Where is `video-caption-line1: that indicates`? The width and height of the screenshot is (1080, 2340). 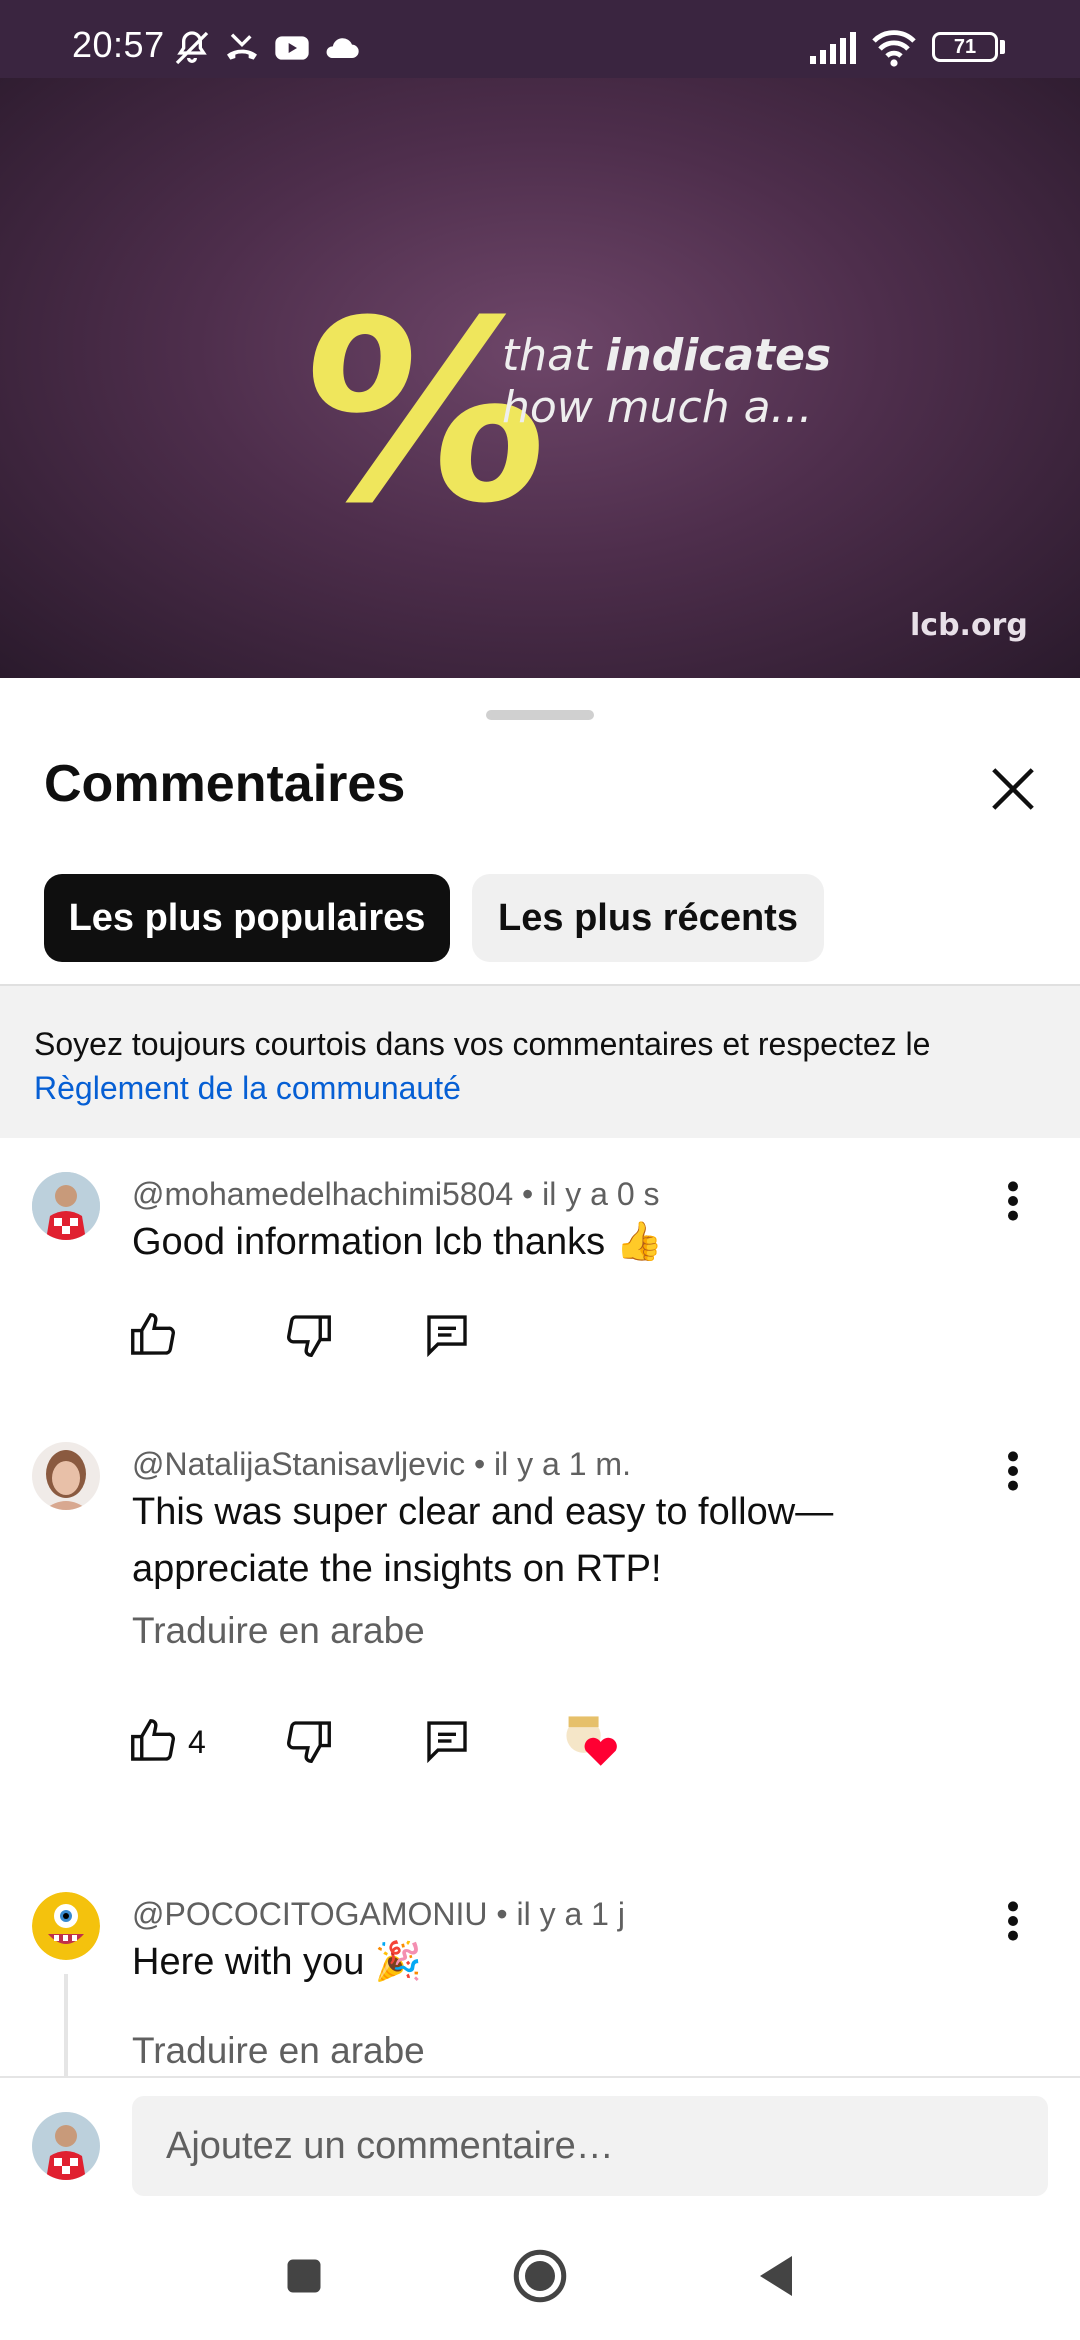 video-caption-line1: that indicates is located at coordinates (667, 355).